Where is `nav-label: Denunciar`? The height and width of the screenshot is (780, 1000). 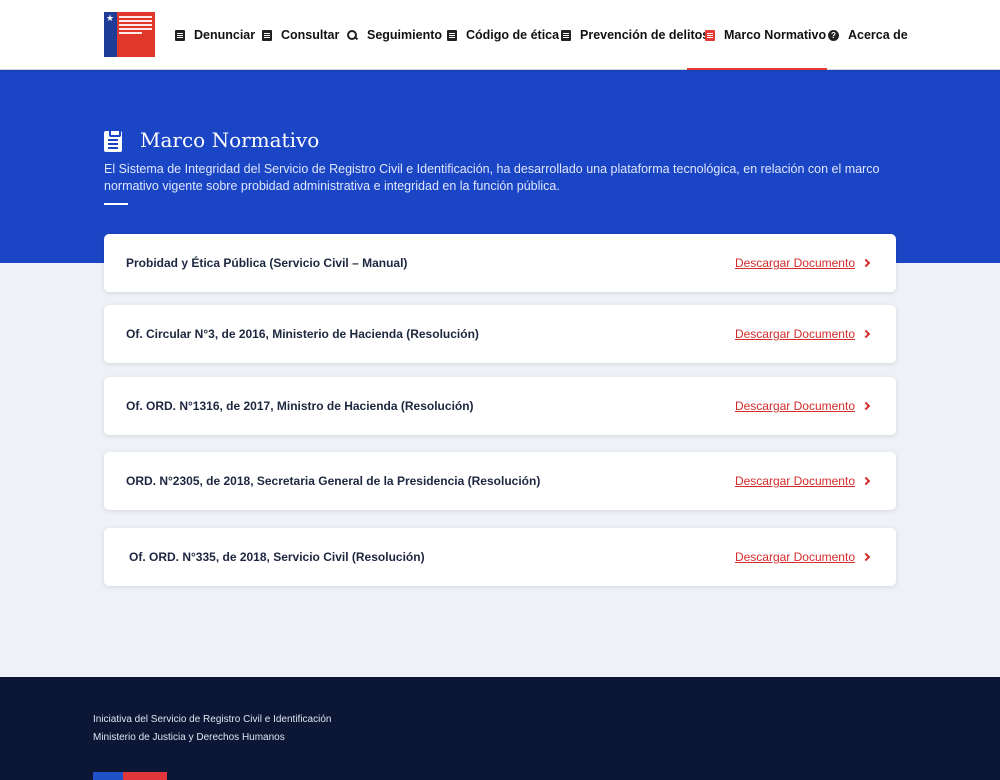
nav-label: Denunciar is located at coordinates (225, 35).